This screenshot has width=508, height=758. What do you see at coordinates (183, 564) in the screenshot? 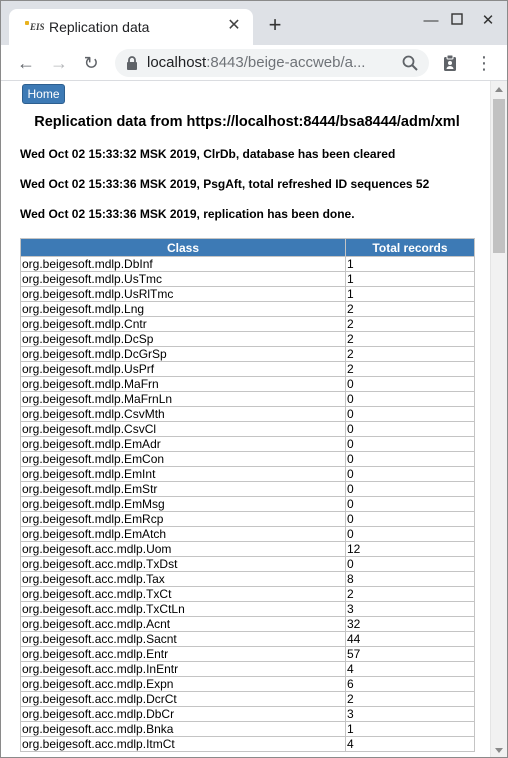
I see `class-cell: org.beigesoft.acc.mdlp.TxDst` at bounding box center [183, 564].